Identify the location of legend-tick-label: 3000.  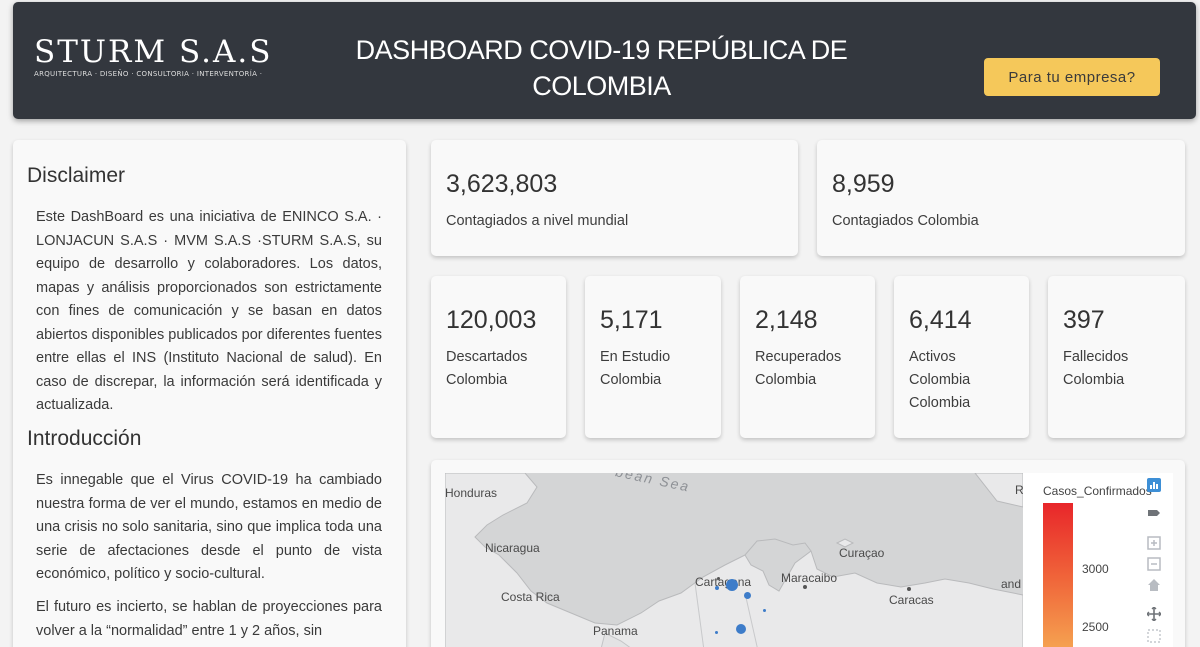
(1095, 569).